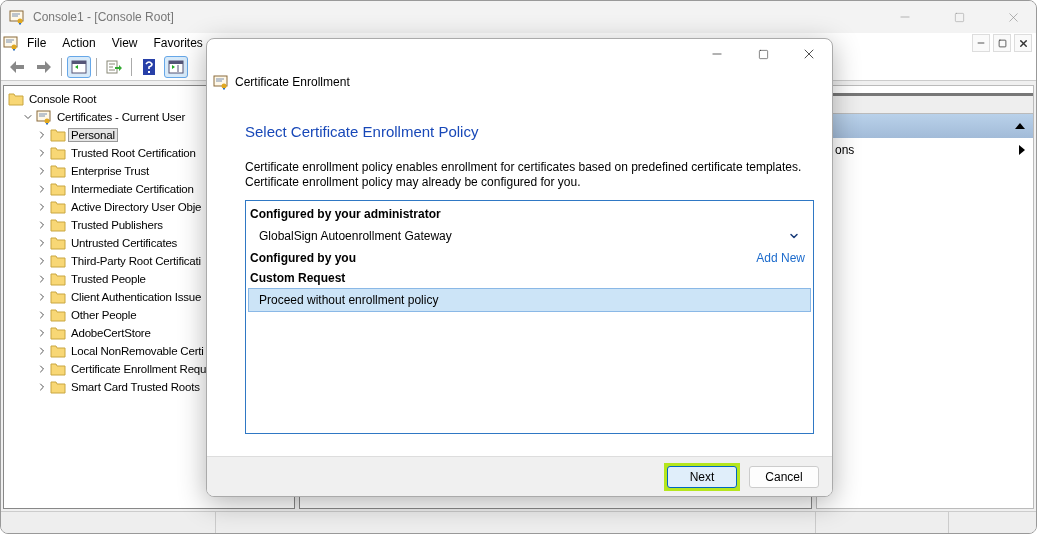 The height and width of the screenshot is (534, 1037). Describe the element at coordinates (79, 43) in the screenshot. I see `menu-item: Action` at that location.